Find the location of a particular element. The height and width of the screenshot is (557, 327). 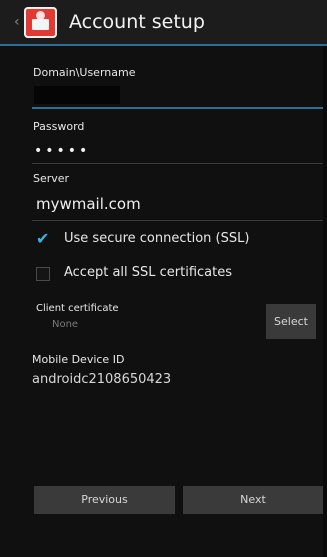

accept-all-checkbox is located at coordinates (43, 274).